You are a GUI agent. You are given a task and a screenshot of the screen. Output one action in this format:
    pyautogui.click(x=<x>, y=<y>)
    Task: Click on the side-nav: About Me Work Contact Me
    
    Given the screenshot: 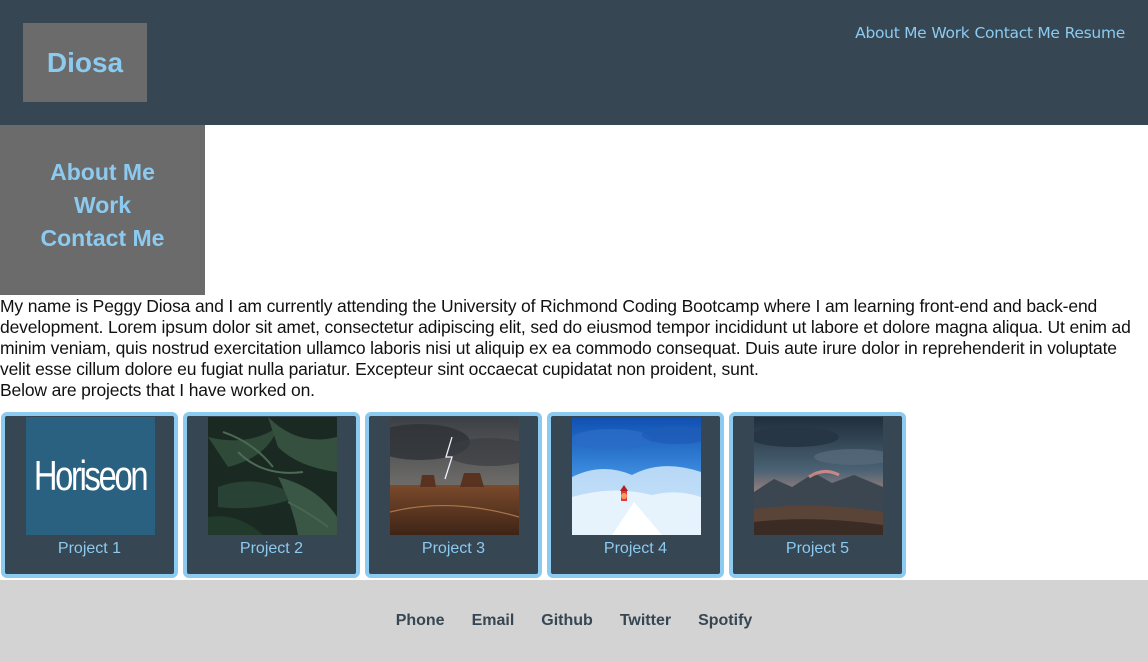 What is the action you would take?
    pyautogui.click(x=102, y=210)
    